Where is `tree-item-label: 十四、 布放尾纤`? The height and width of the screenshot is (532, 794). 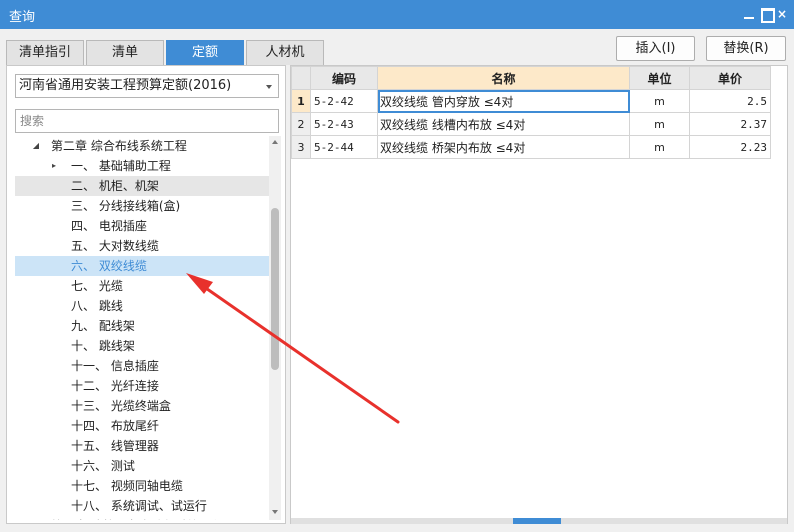 tree-item-label: 十四、 布放尾纤 is located at coordinates (115, 426).